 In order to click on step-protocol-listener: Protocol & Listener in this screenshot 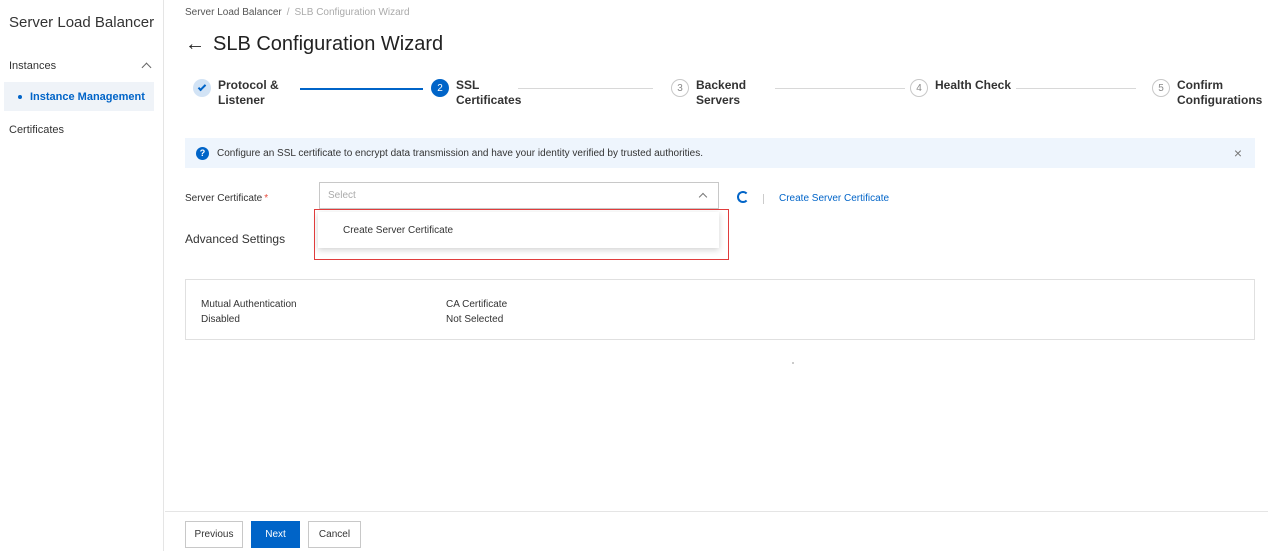, I will do `click(236, 93)`.